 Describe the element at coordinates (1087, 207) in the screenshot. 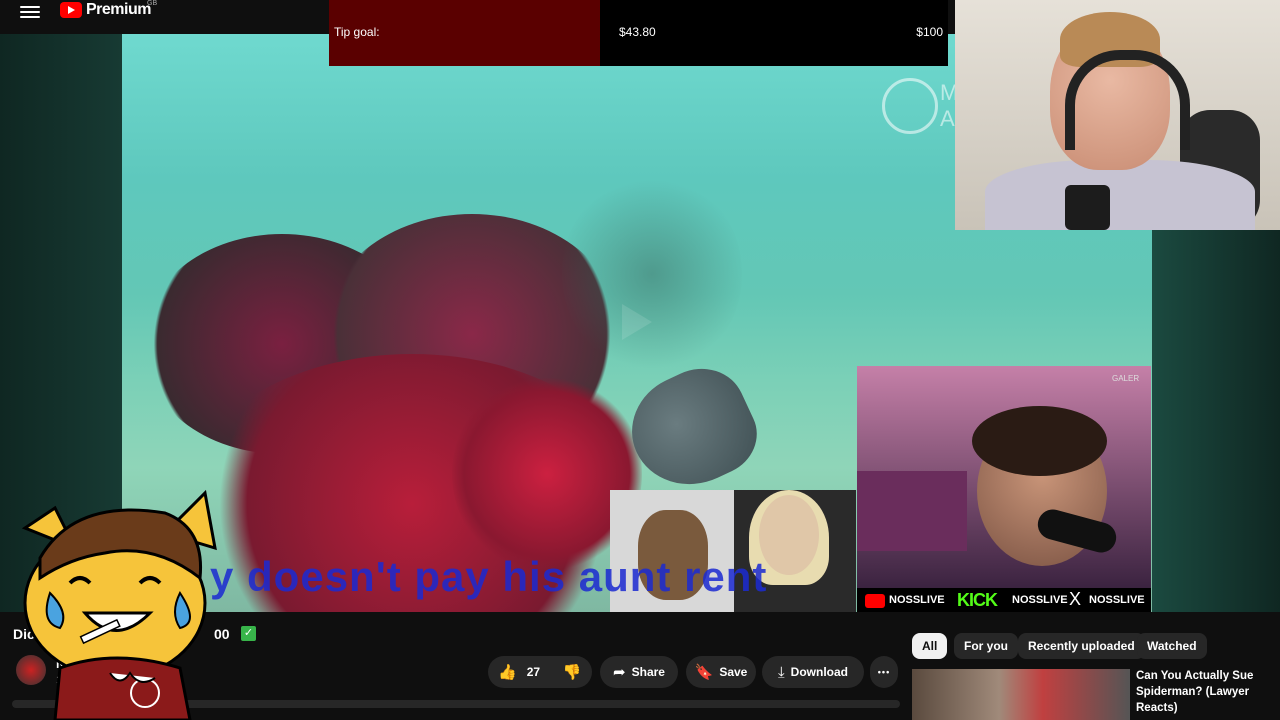

I see `microphone-shape` at that location.